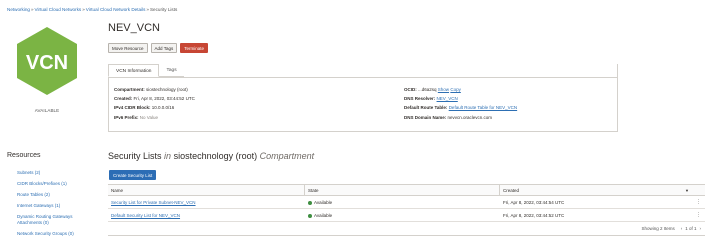  What do you see at coordinates (447, 98) in the screenshot?
I see `dns-resolver-link: NEV_VCN` at bounding box center [447, 98].